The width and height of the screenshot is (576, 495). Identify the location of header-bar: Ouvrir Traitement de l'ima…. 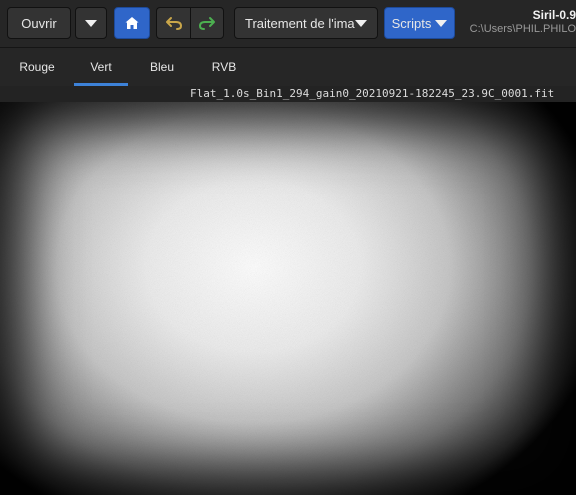
(288, 24).